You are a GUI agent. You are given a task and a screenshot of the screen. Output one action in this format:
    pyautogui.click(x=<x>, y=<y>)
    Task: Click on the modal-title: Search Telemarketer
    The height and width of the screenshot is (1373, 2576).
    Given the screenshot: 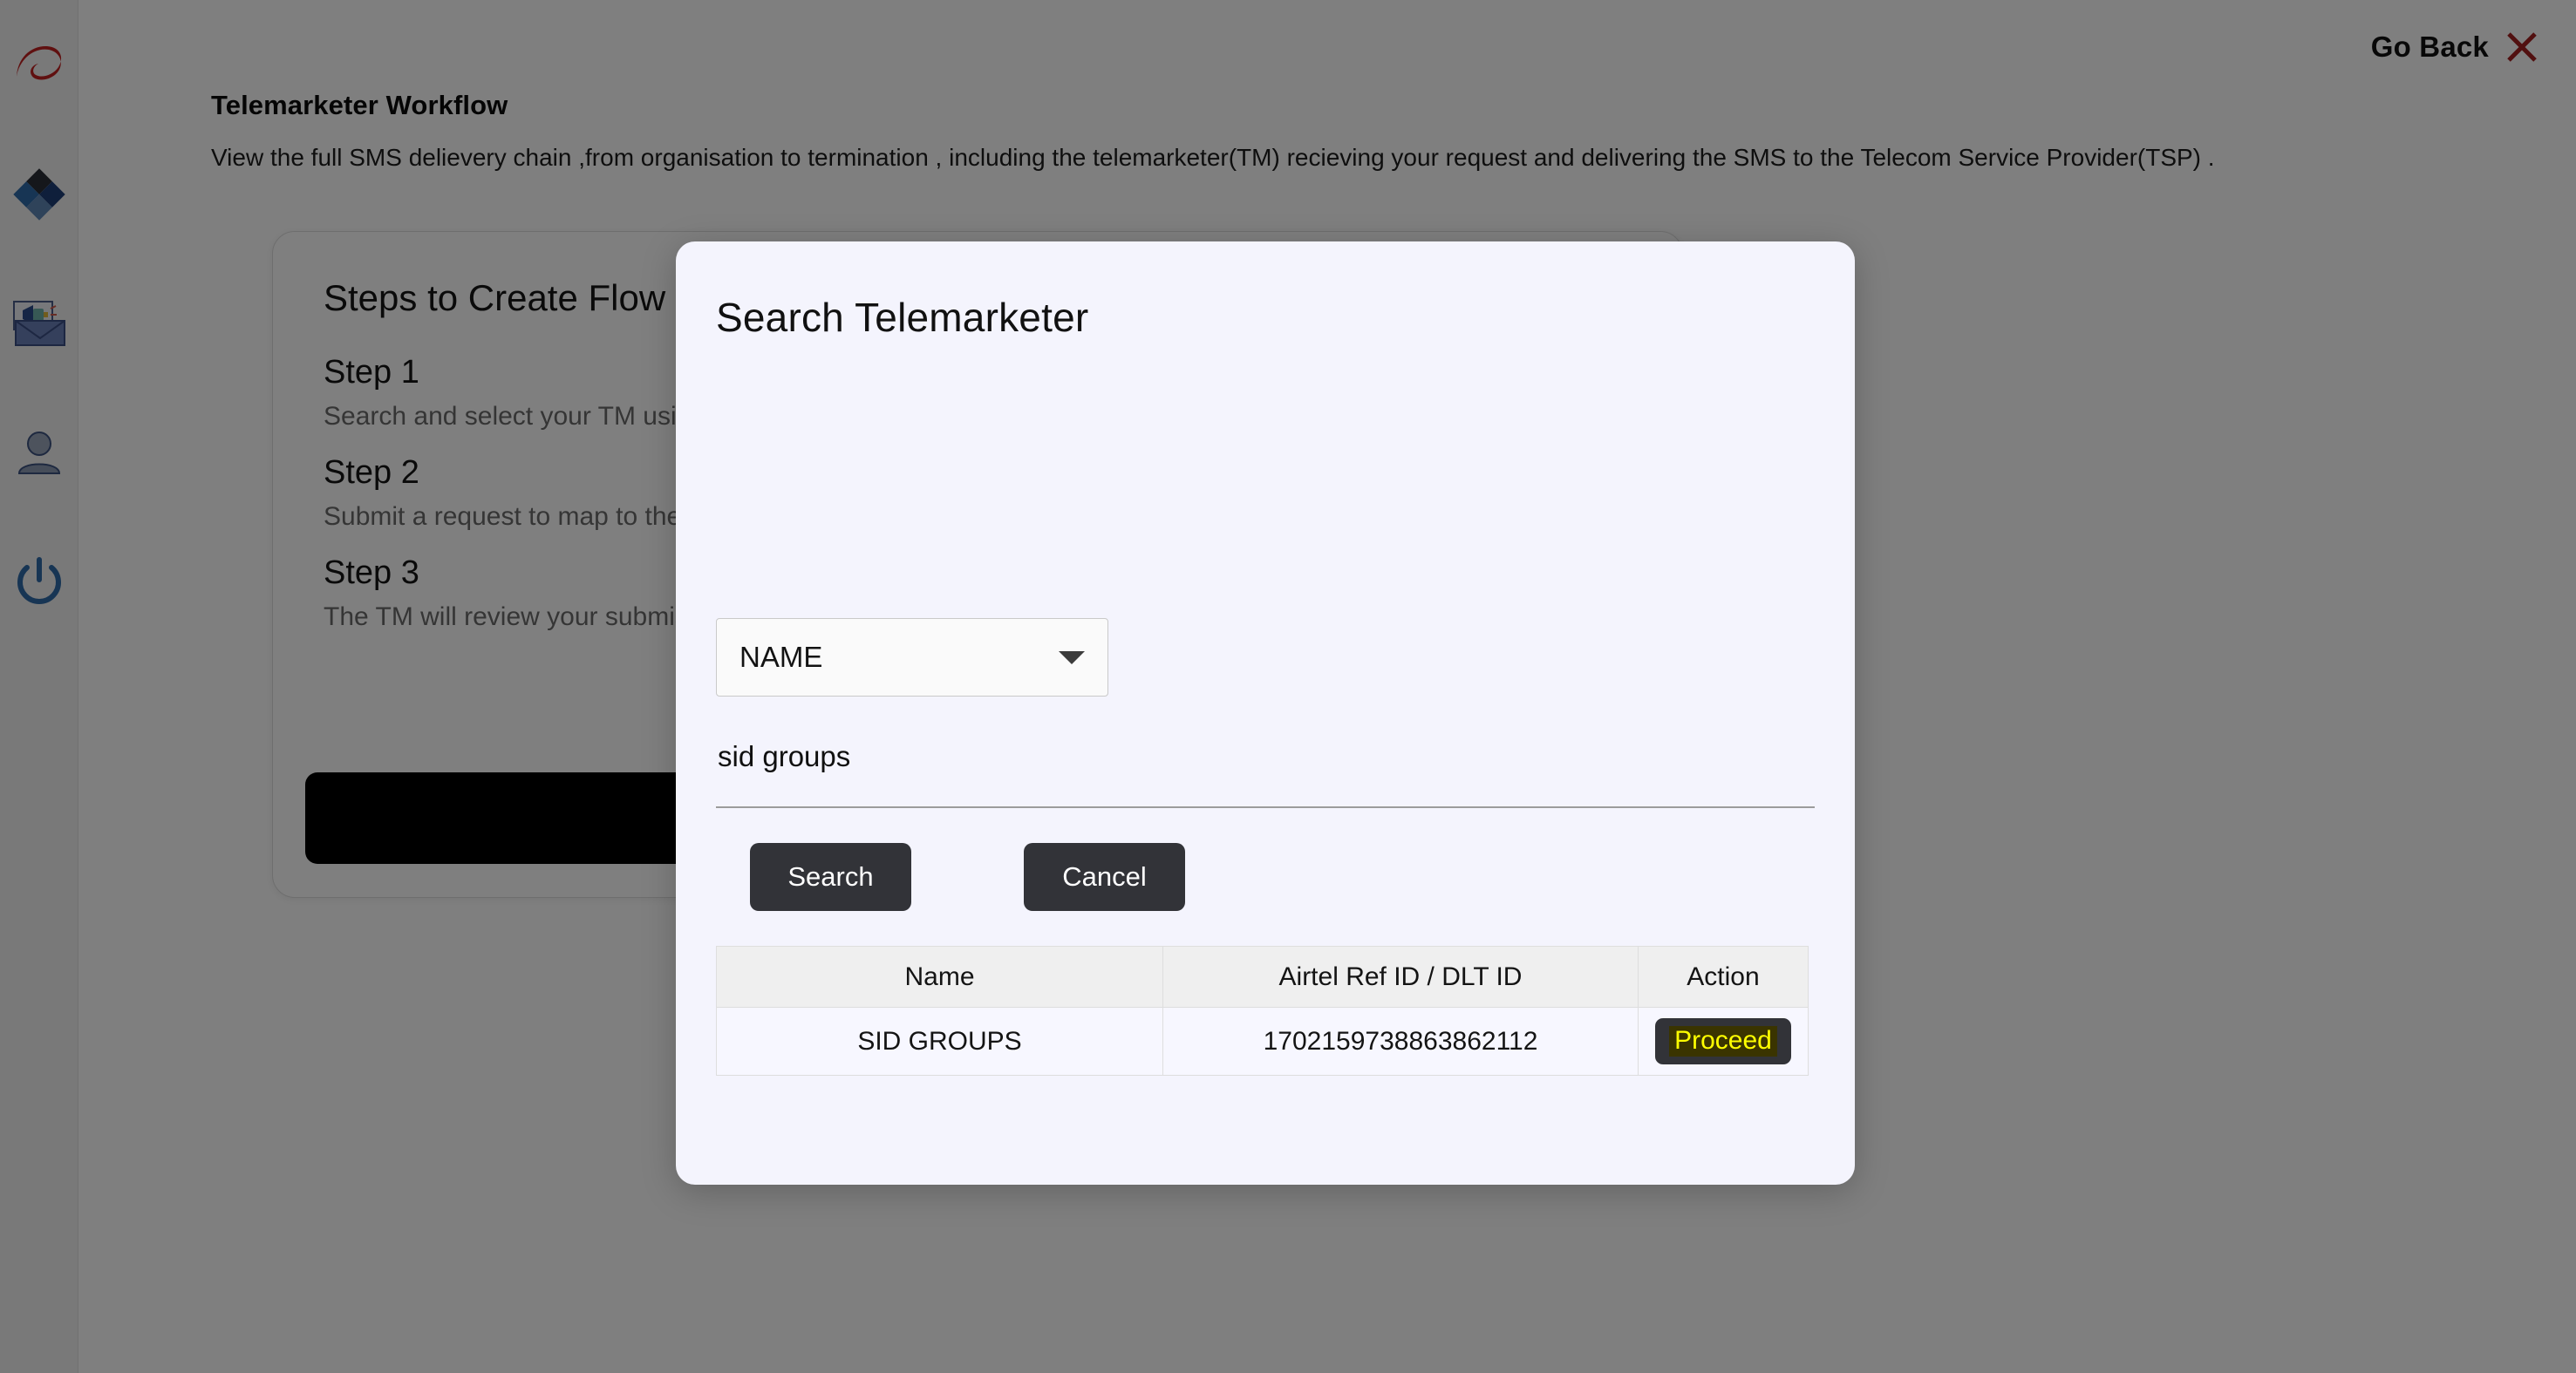 What is the action you would take?
    pyautogui.click(x=903, y=317)
    